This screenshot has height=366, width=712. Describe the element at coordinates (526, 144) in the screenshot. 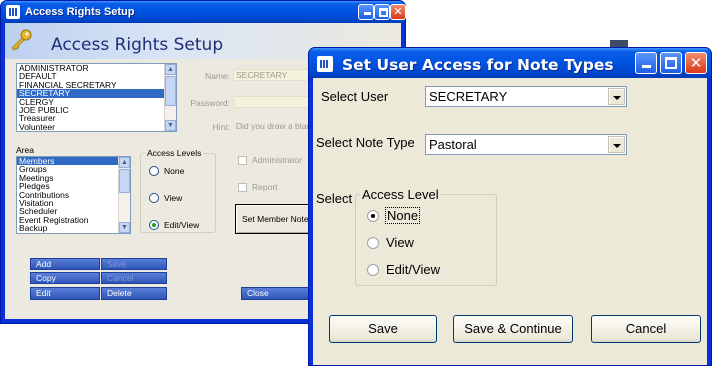

I see `select-note-type-dropdown: Pastoral` at that location.